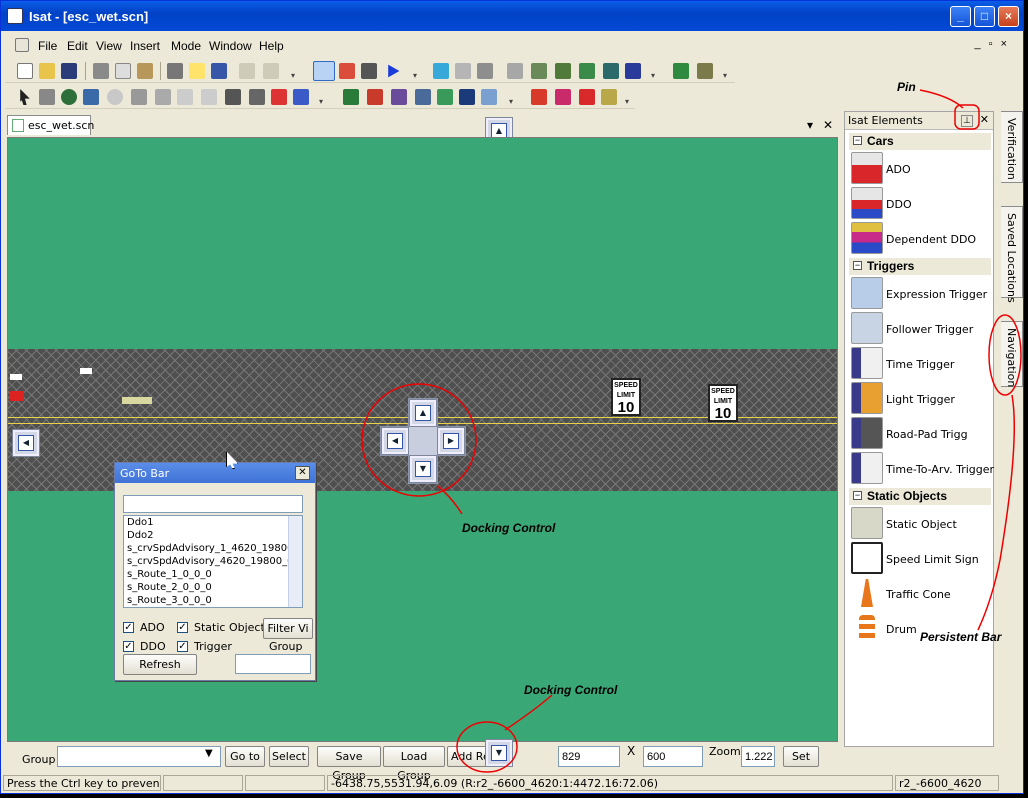  What do you see at coordinates (587, 97) in the screenshot?
I see `car-c-icon` at bounding box center [587, 97].